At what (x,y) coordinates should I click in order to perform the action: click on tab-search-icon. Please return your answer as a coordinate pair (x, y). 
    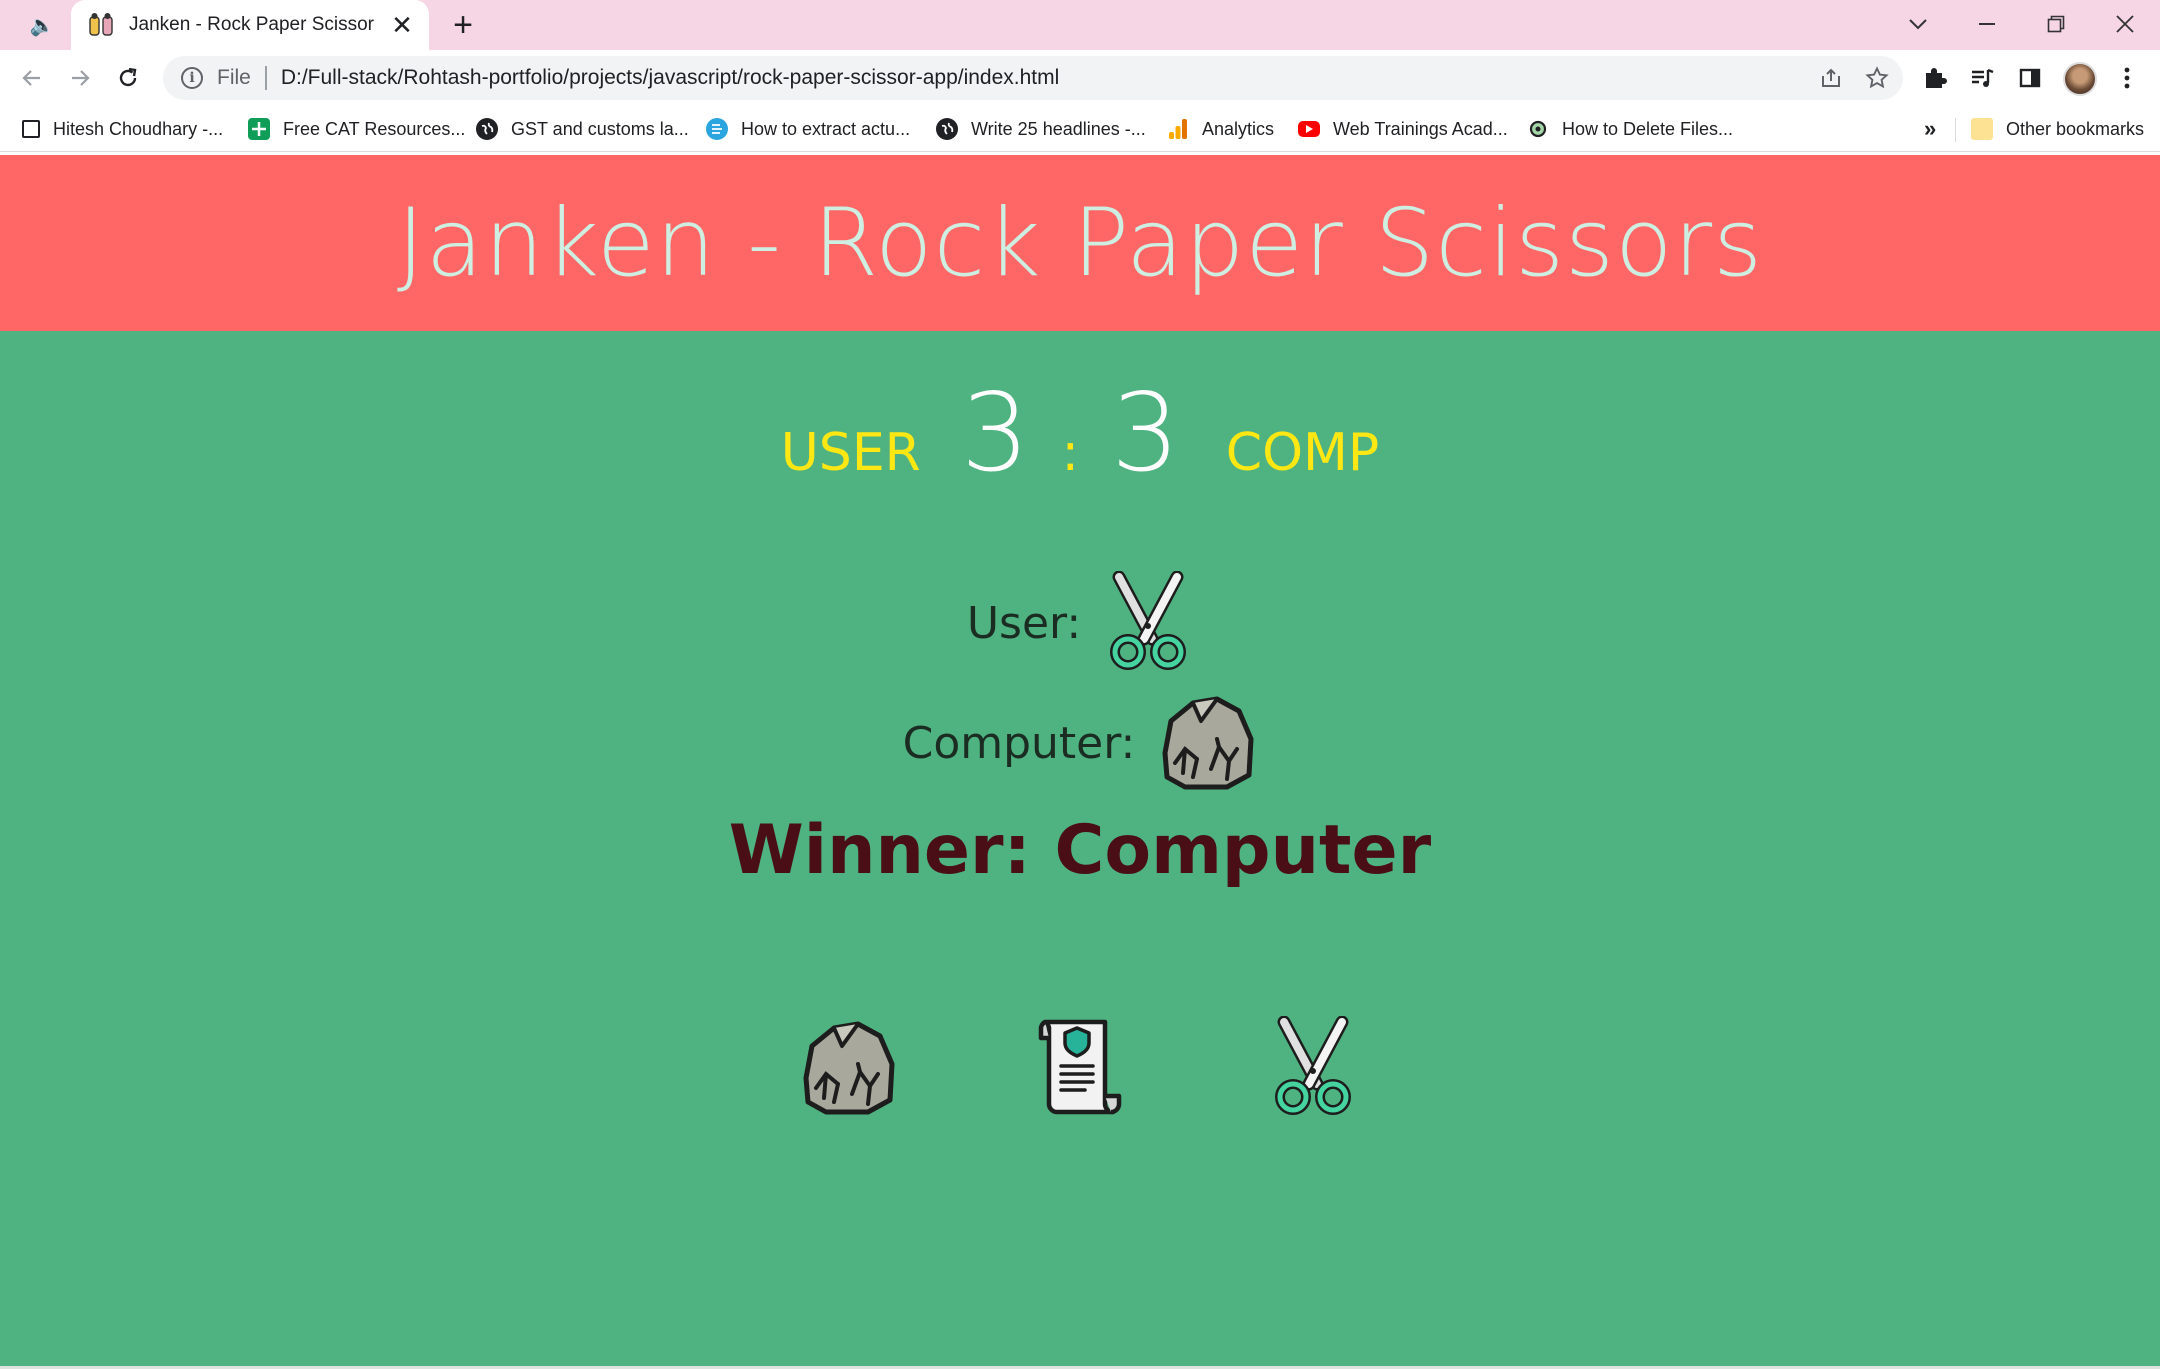
    Looking at the image, I should click on (1918, 24).